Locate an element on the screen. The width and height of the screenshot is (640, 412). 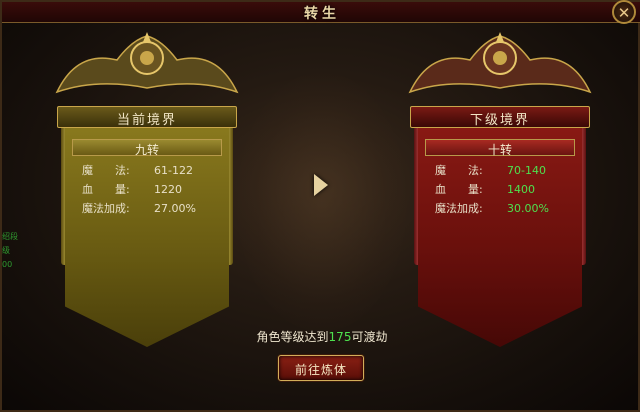
realm-header: 当前境界 is located at coordinates (147, 117).